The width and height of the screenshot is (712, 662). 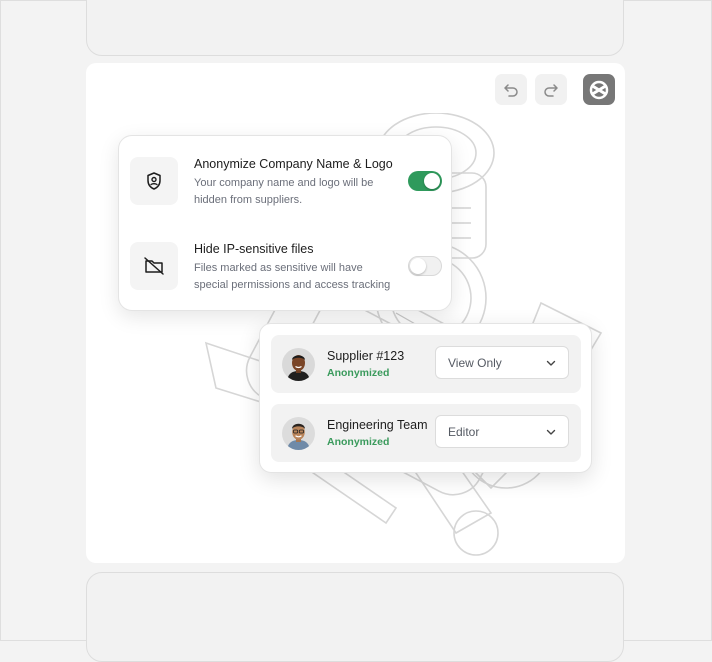 I want to click on app-logo, so click(x=599, y=89).